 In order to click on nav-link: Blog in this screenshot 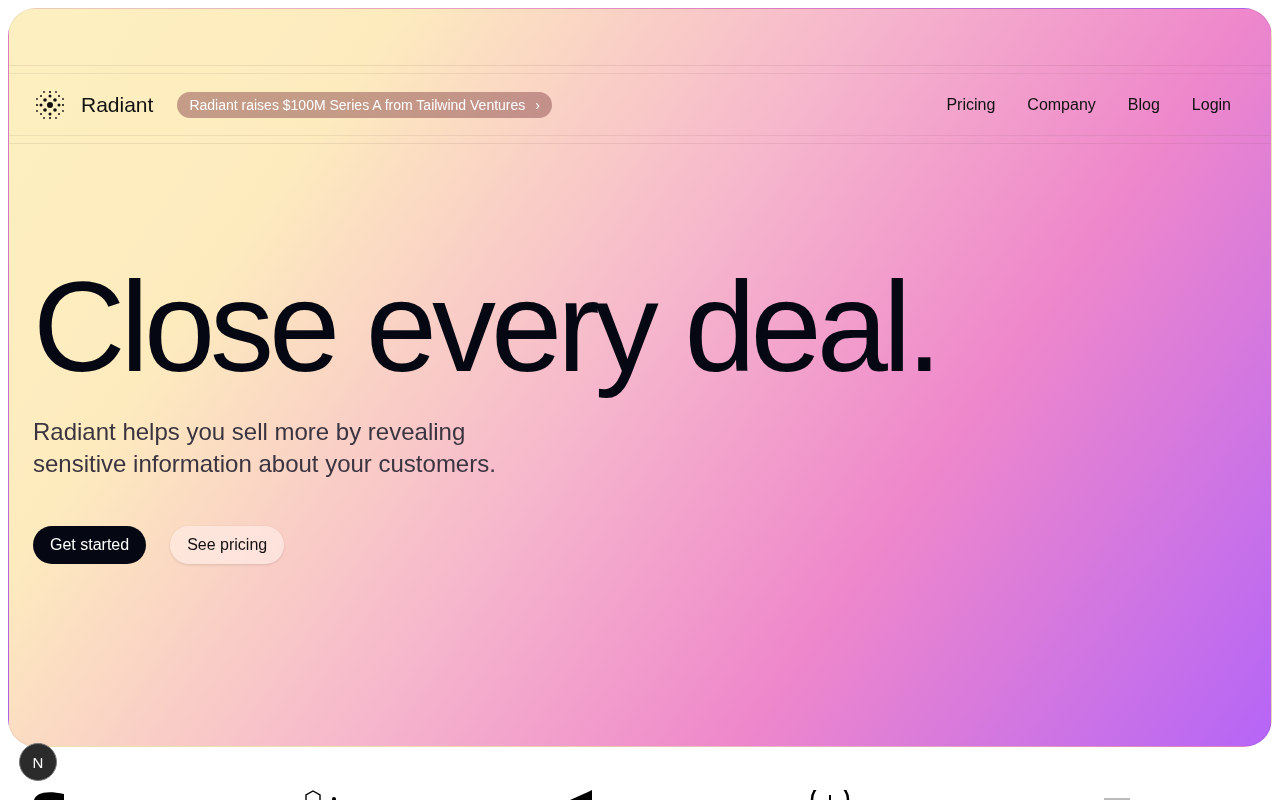, I will do `click(1143, 105)`.